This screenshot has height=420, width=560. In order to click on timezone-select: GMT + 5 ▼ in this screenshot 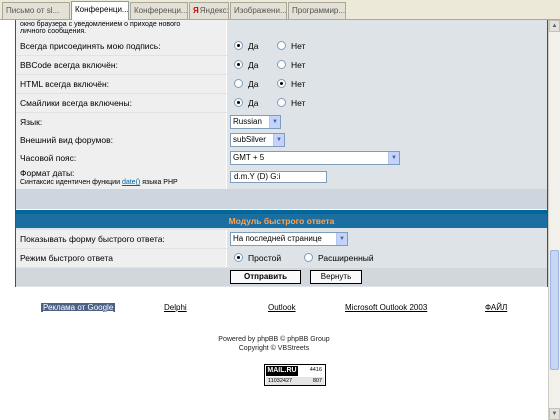, I will do `click(315, 158)`.